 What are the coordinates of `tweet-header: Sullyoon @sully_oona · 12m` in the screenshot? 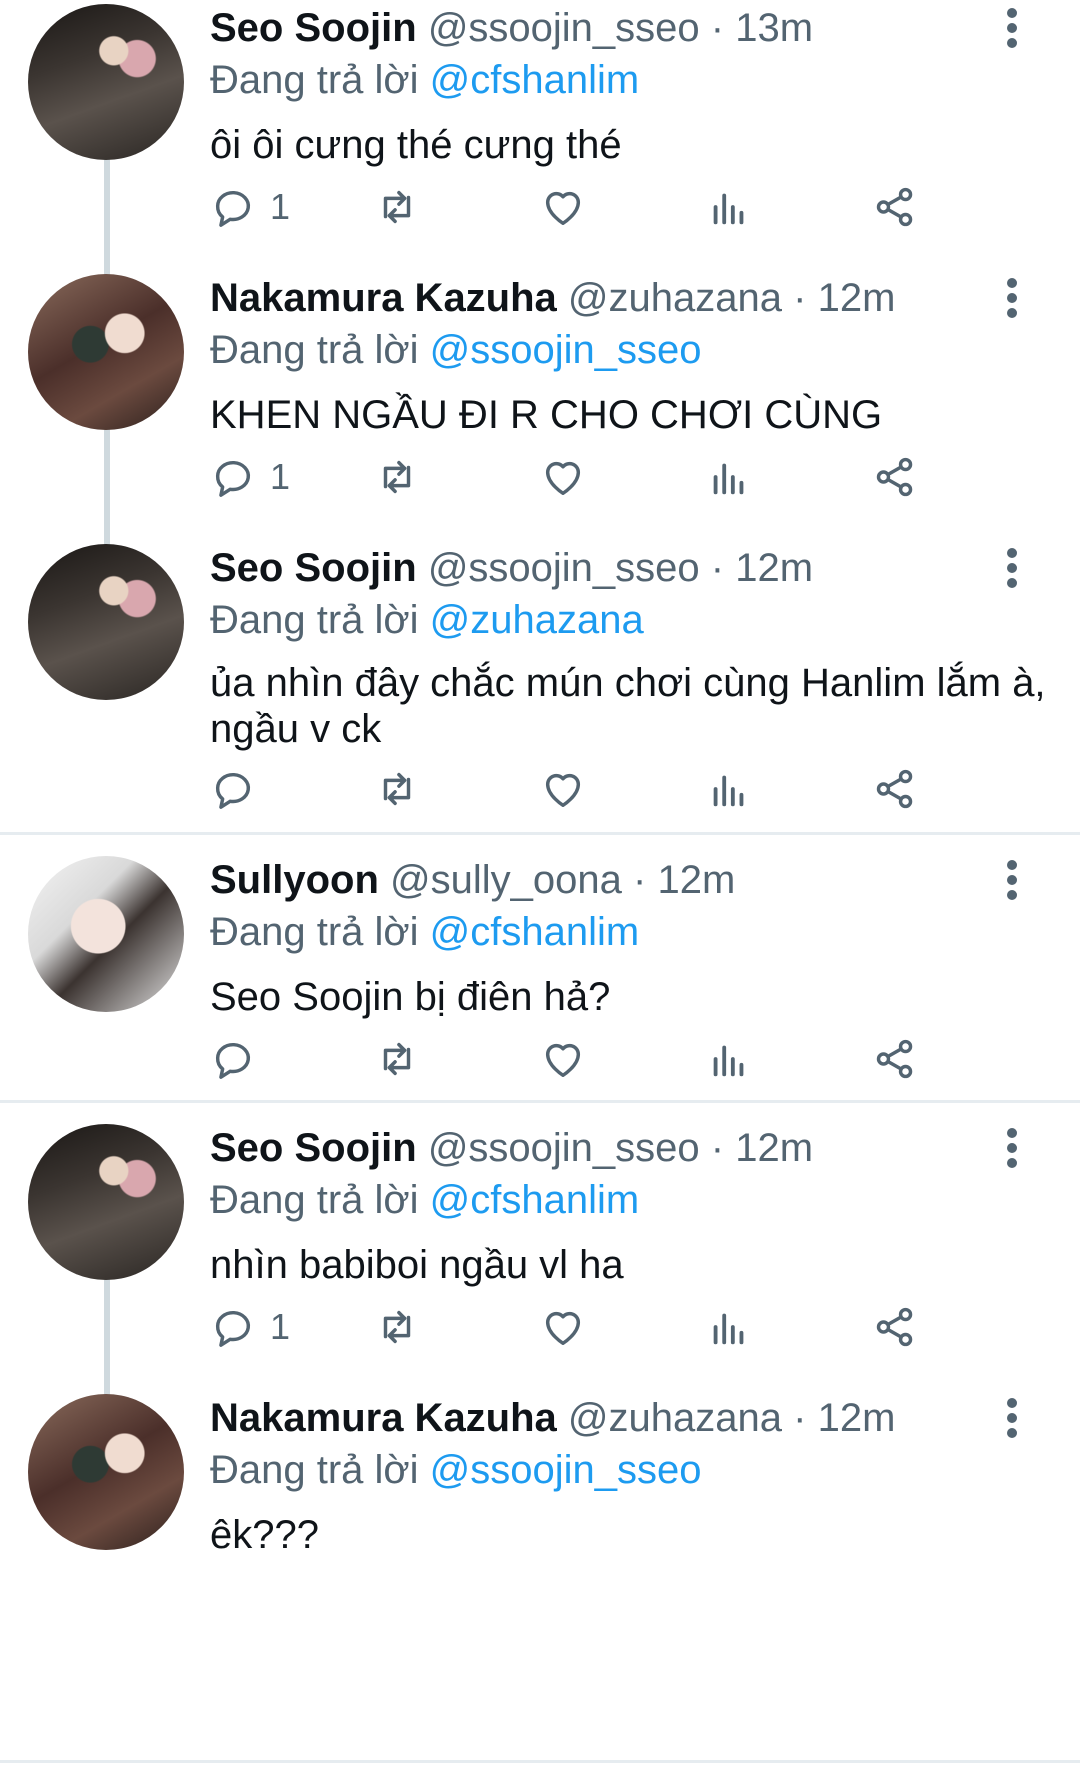 It's located at (472, 880).